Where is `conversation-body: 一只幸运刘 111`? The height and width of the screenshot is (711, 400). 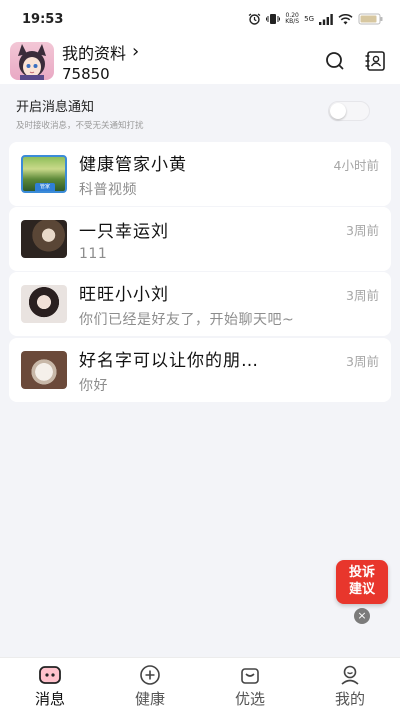 conversation-body: 一只幸运刘 111 is located at coordinates (229, 239).